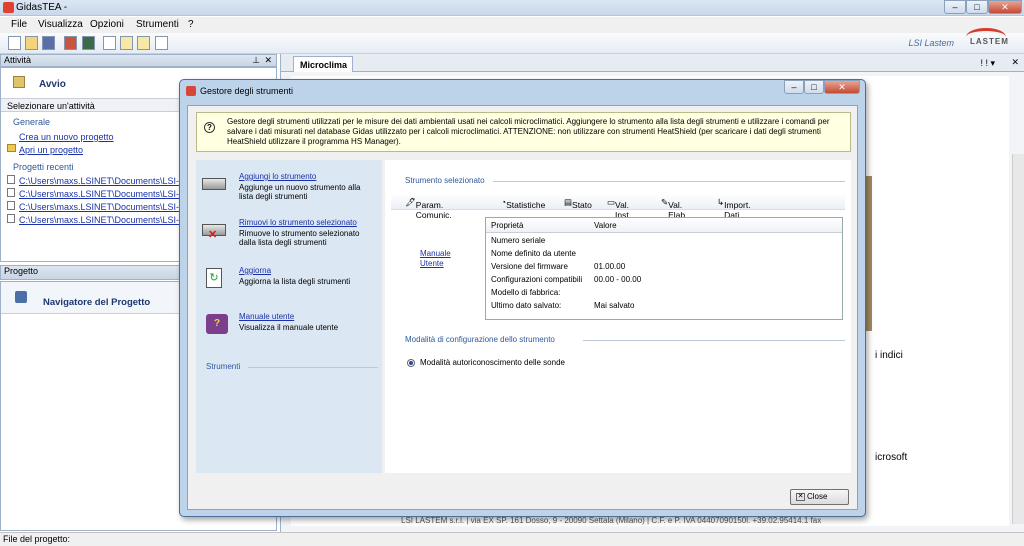 This screenshot has width=1024, height=546. I want to click on menu-opzioni: Opzioni, so click(107, 24).